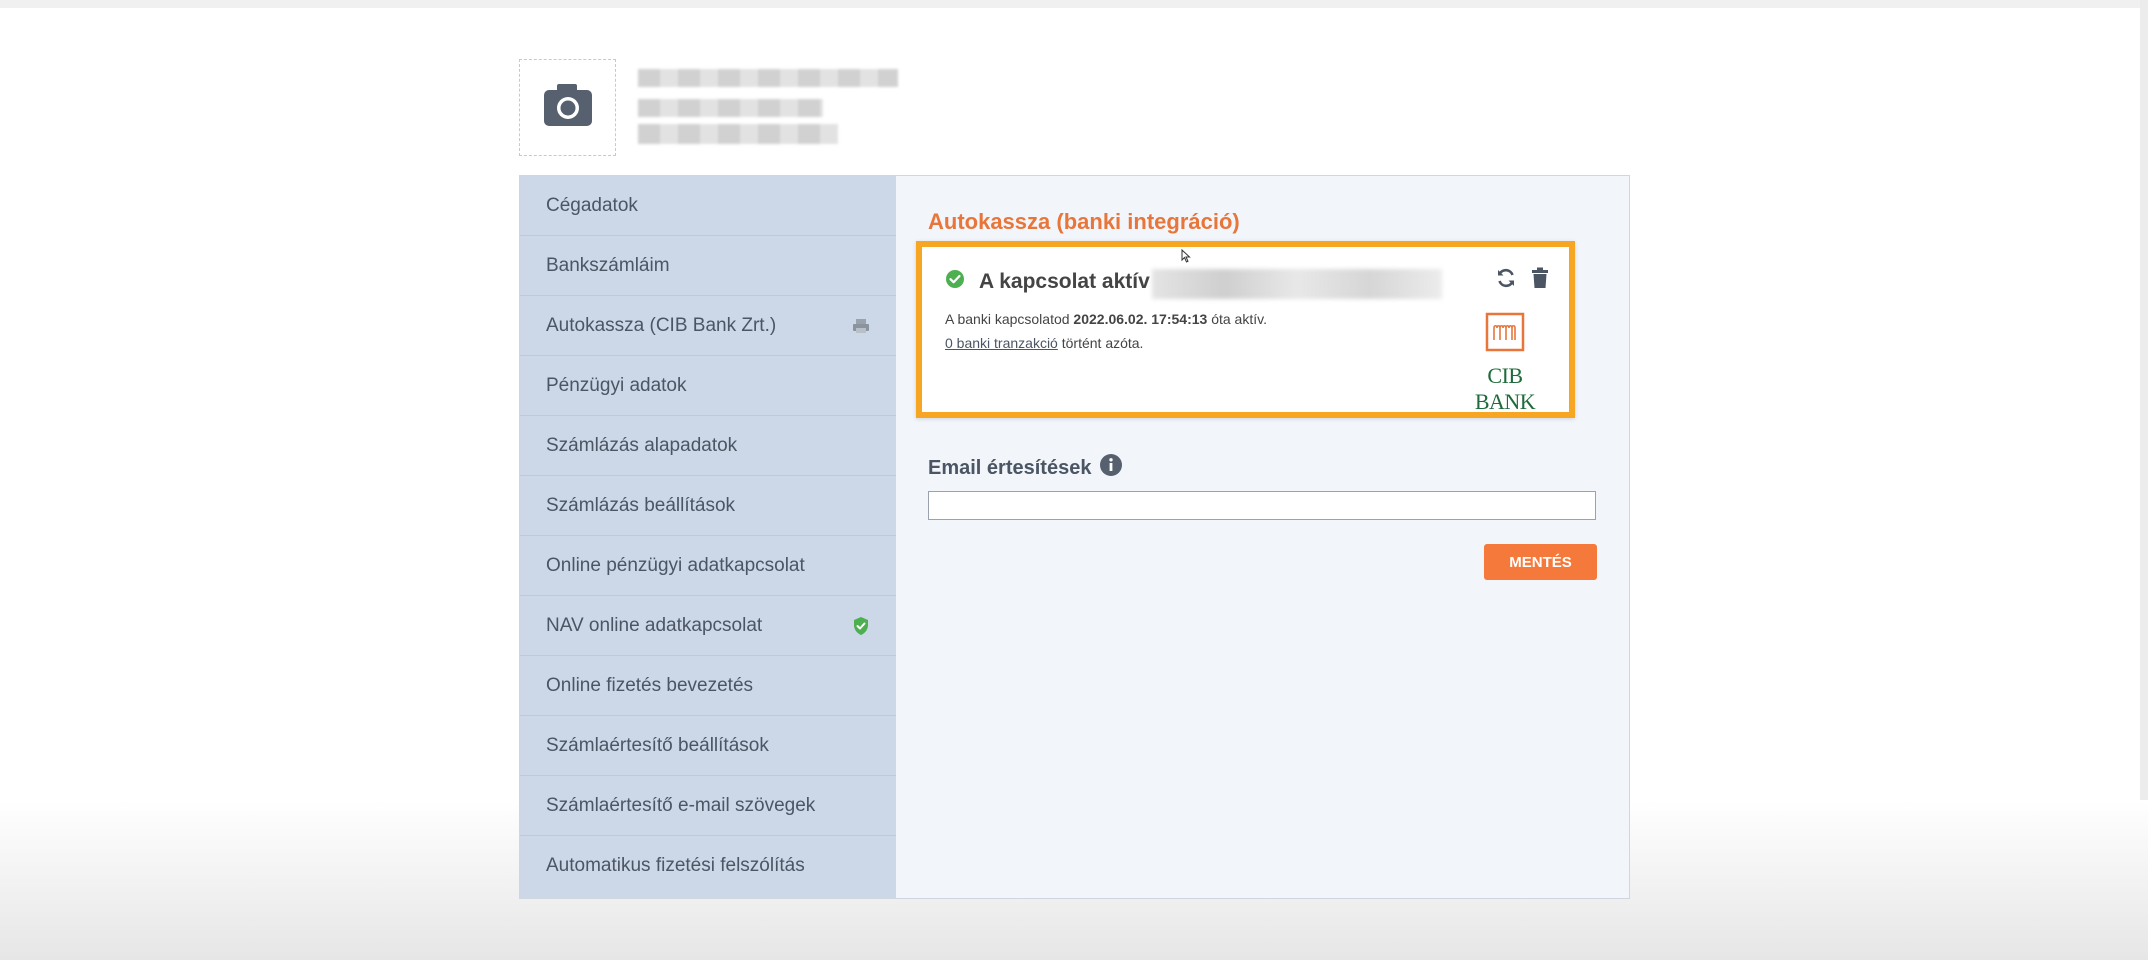 Image resolution: width=2148 pixels, height=960 pixels. I want to click on cib-bank-logo: CIB BANK, so click(1505, 363).